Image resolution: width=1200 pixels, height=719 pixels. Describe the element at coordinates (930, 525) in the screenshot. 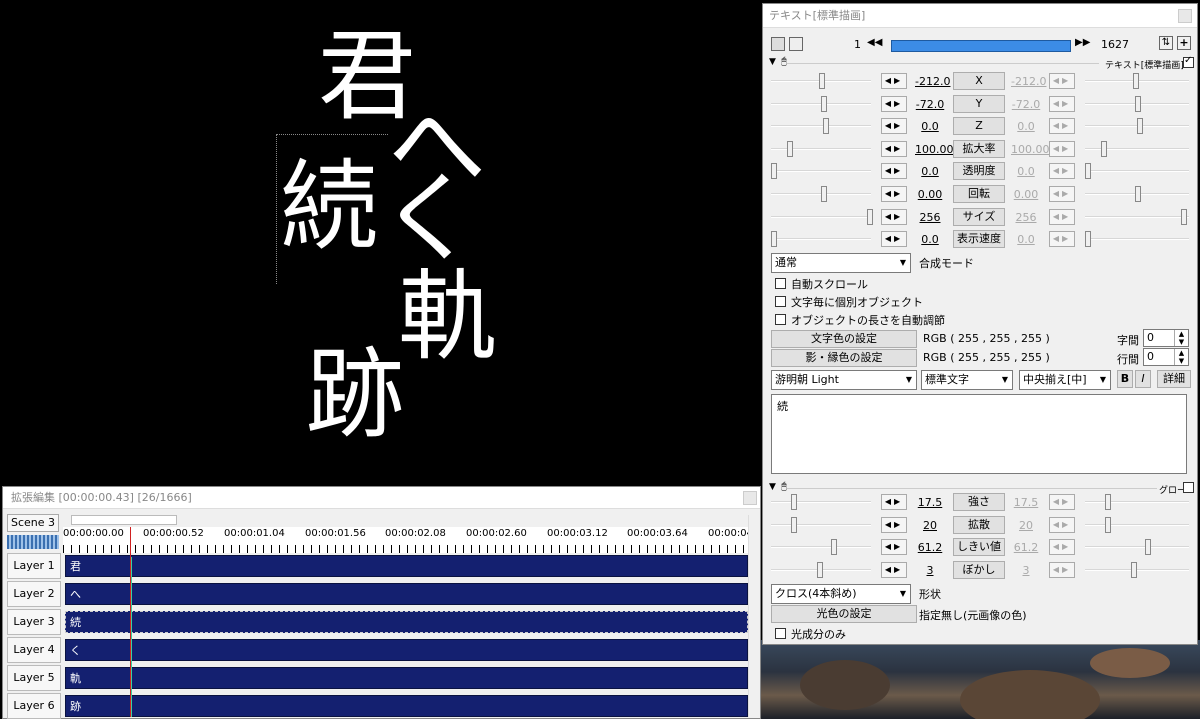

I see `start-value: 20` at that location.